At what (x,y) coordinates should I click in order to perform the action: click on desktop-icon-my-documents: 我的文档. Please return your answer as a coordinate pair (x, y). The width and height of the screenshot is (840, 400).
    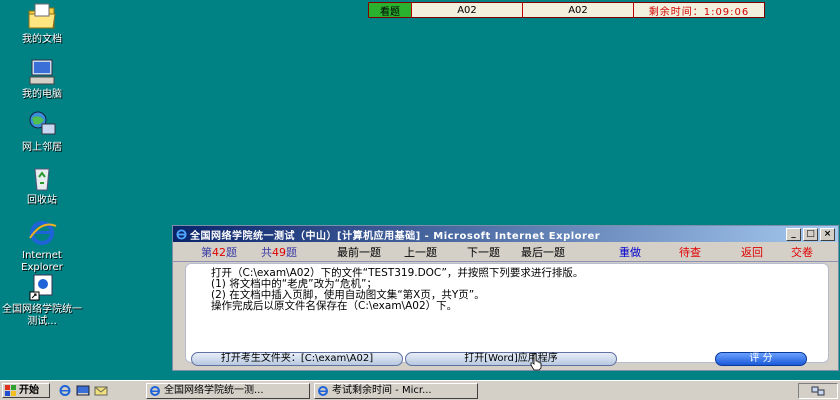
    Looking at the image, I should click on (42, 24).